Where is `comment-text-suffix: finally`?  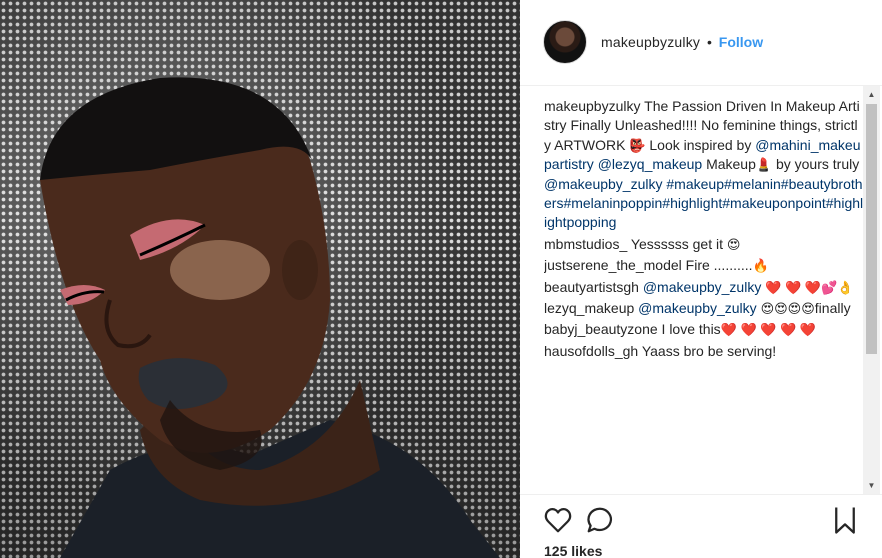
comment-text-suffix: finally is located at coordinates (832, 308).